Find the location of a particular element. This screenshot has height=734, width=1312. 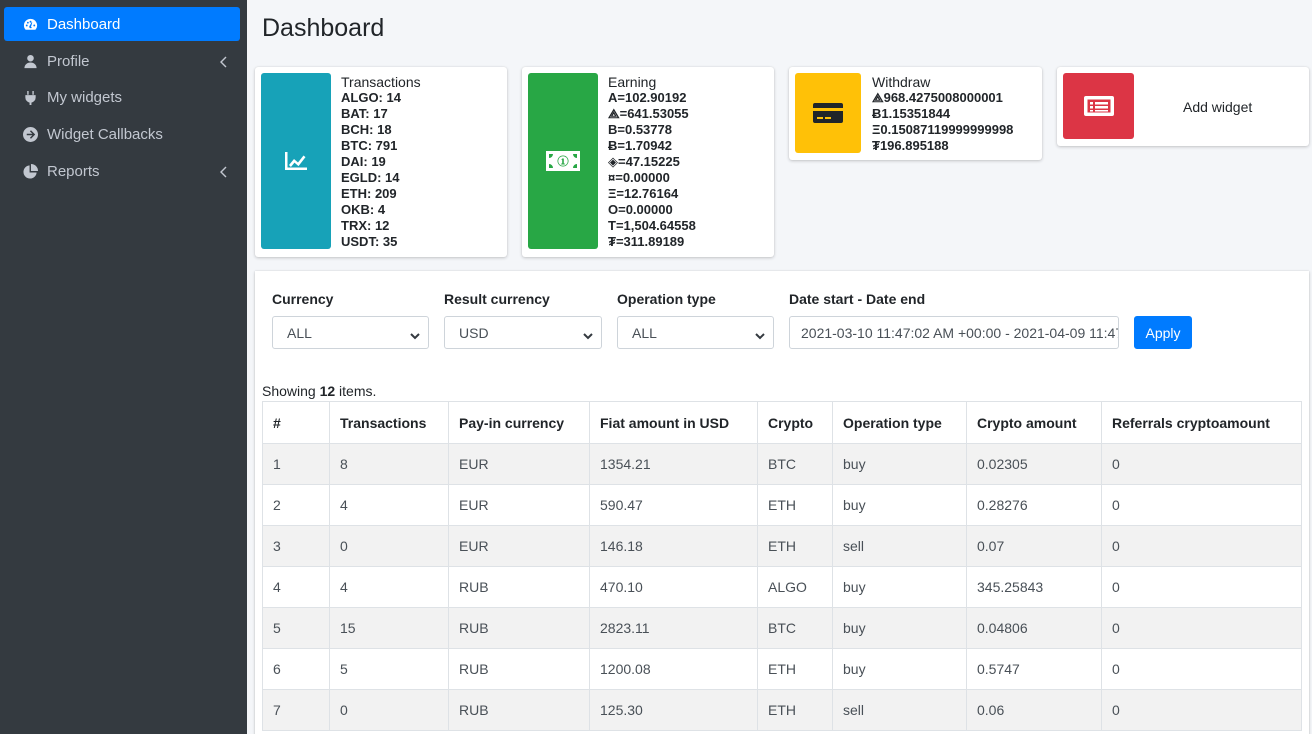

withdraw-line: Ƀ1.15351844 is located at coordinates (911, 113).